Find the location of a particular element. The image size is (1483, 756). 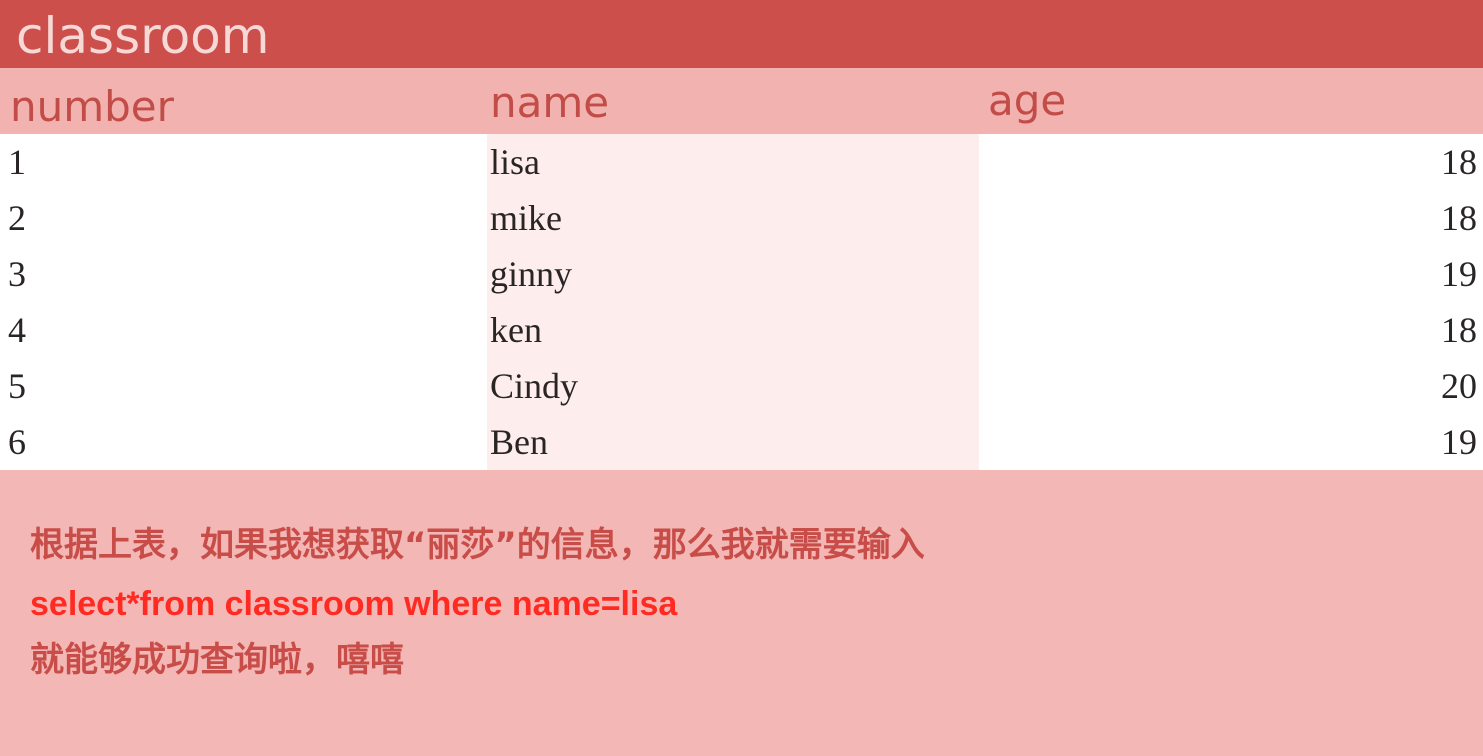

column-header-age: age is located at coordinates (1027, 100).